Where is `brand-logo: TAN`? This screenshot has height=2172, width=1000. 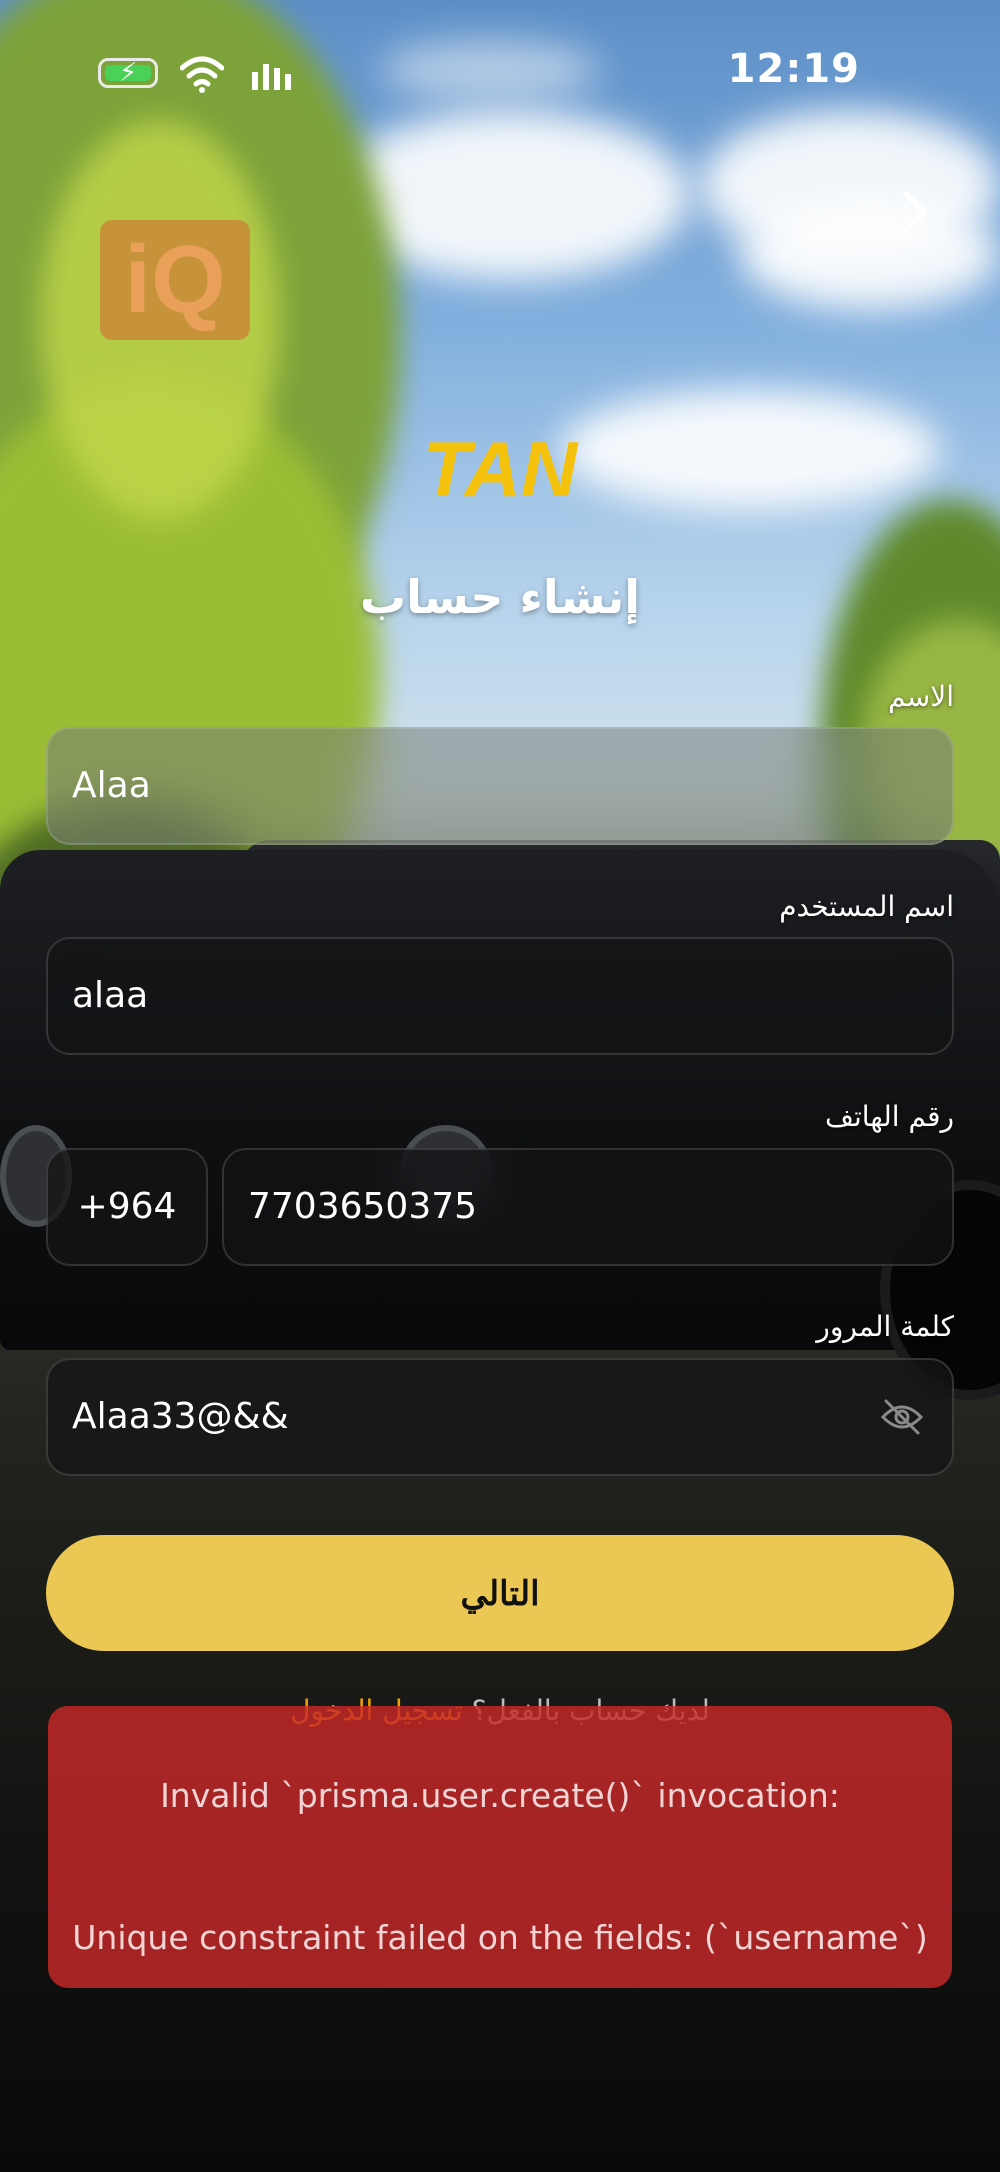
brand-logo: TAN is located at coordinates (501, 470).